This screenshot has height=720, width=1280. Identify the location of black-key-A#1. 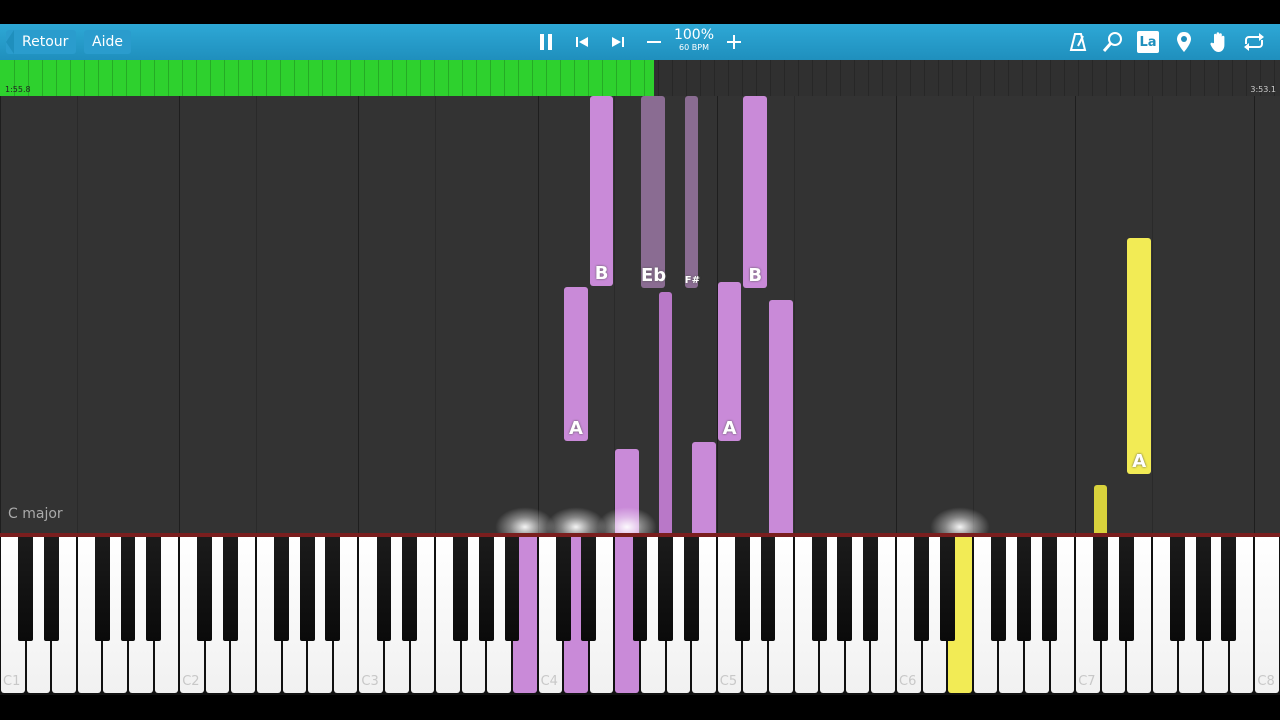
(154, 589).